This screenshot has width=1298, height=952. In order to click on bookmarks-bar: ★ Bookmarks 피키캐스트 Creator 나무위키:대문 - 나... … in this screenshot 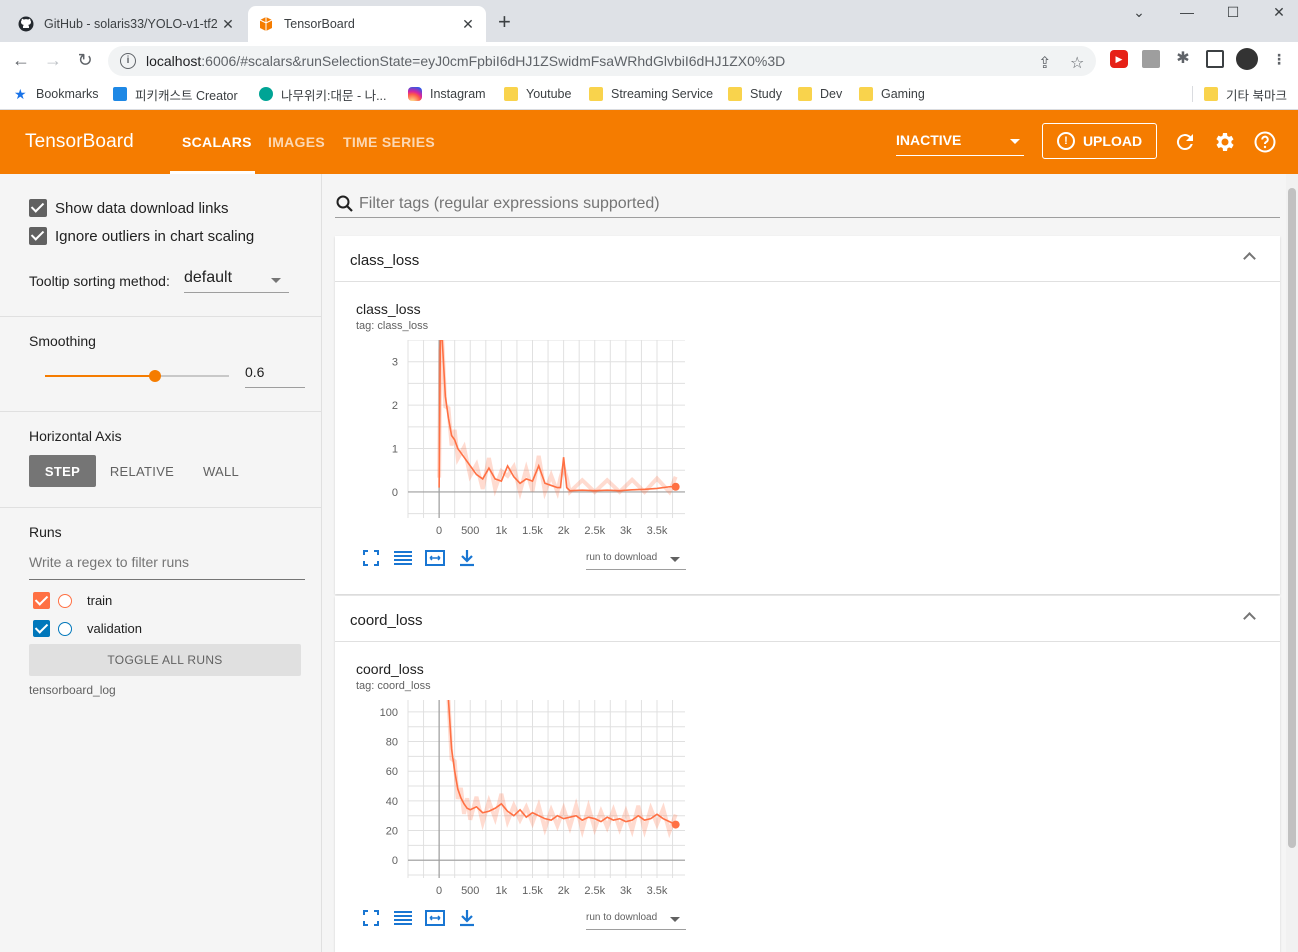, I will do `click(649, 94)`.